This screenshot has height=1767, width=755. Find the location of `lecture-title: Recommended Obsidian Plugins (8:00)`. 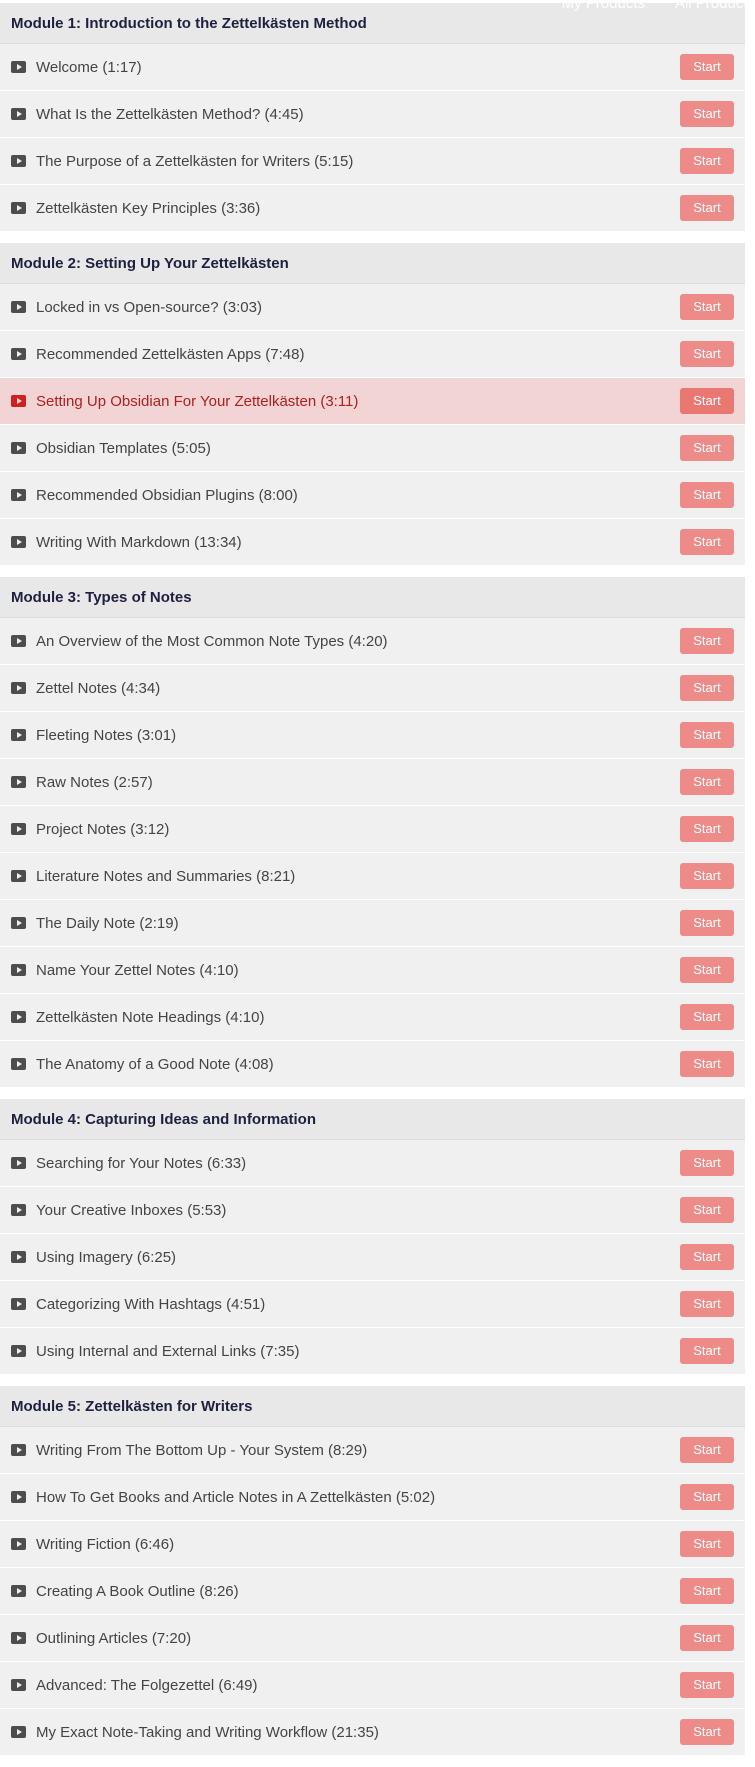

lecture-title: Recommended Obsidian Plugins (8:00) is located at coordinates (167, 495).